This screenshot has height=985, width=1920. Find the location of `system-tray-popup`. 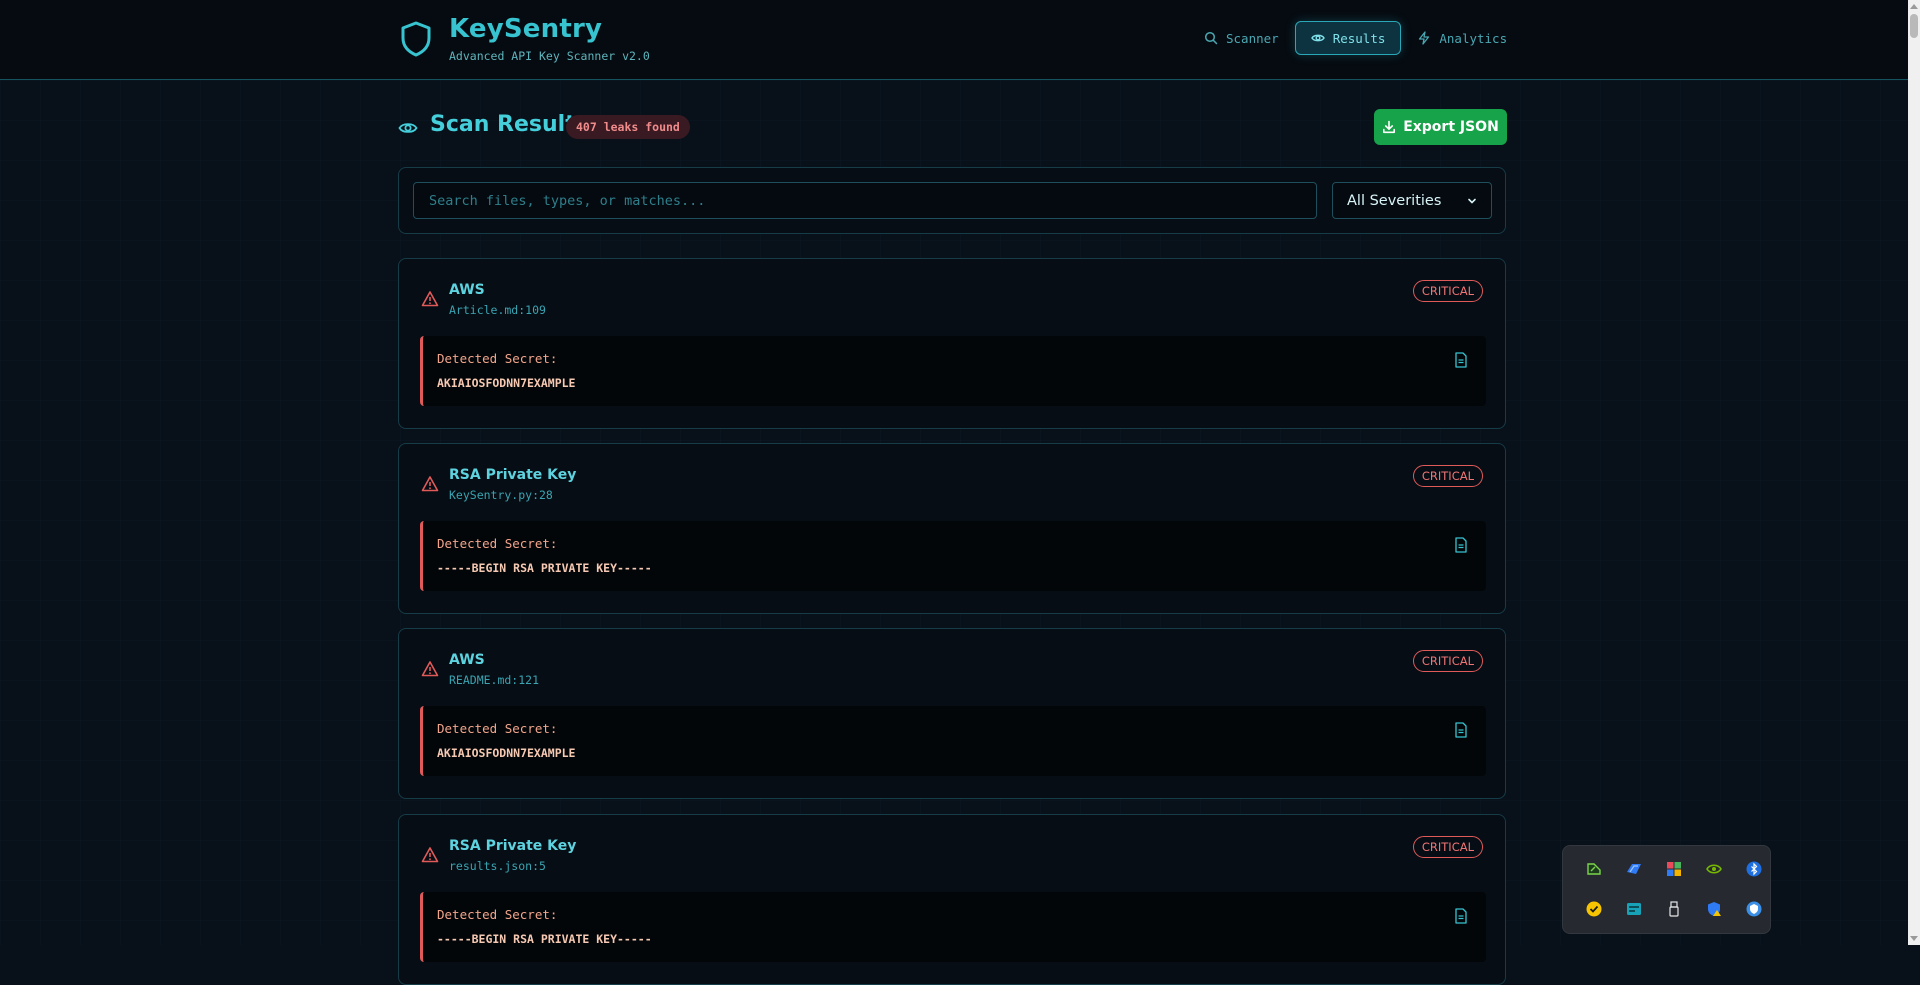

system-tray-popup is located at coordinates (1666, 889).